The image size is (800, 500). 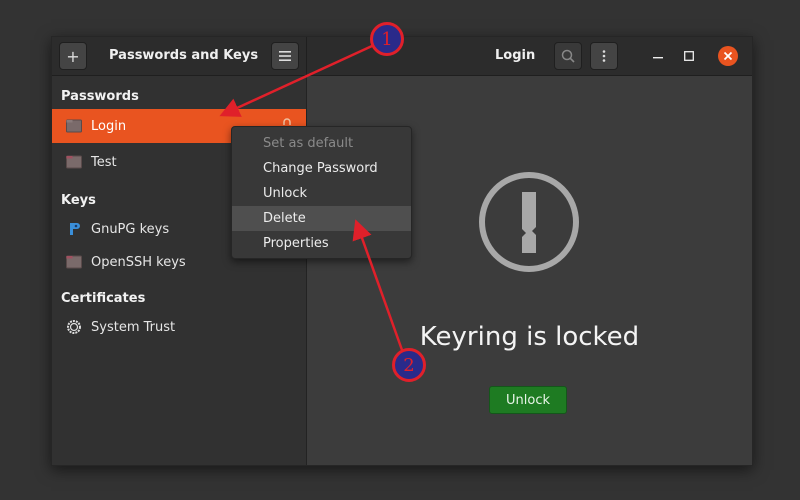 What do you see at coordinates (515, 55) in the screenshot?
I see `content-title: Login` at bounding box center [515, 55].